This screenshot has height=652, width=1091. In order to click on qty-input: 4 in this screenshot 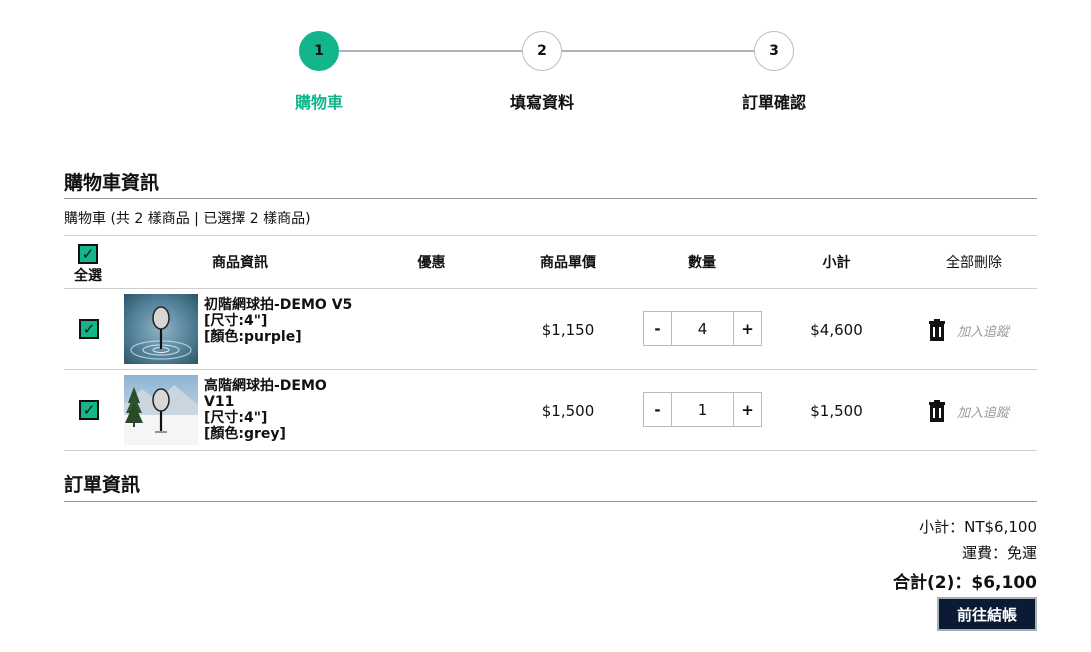, I will do `click(702, 328)`.